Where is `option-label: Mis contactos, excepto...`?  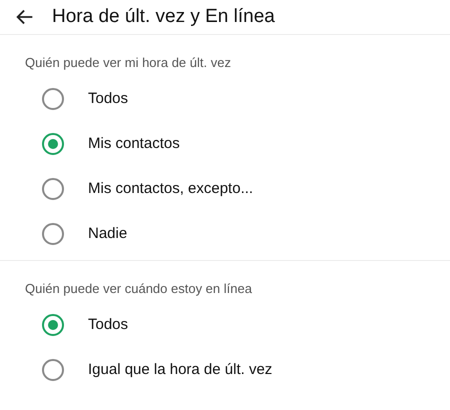 option-label: Mis contactos, excepto... is located at coordinates (171, 188).